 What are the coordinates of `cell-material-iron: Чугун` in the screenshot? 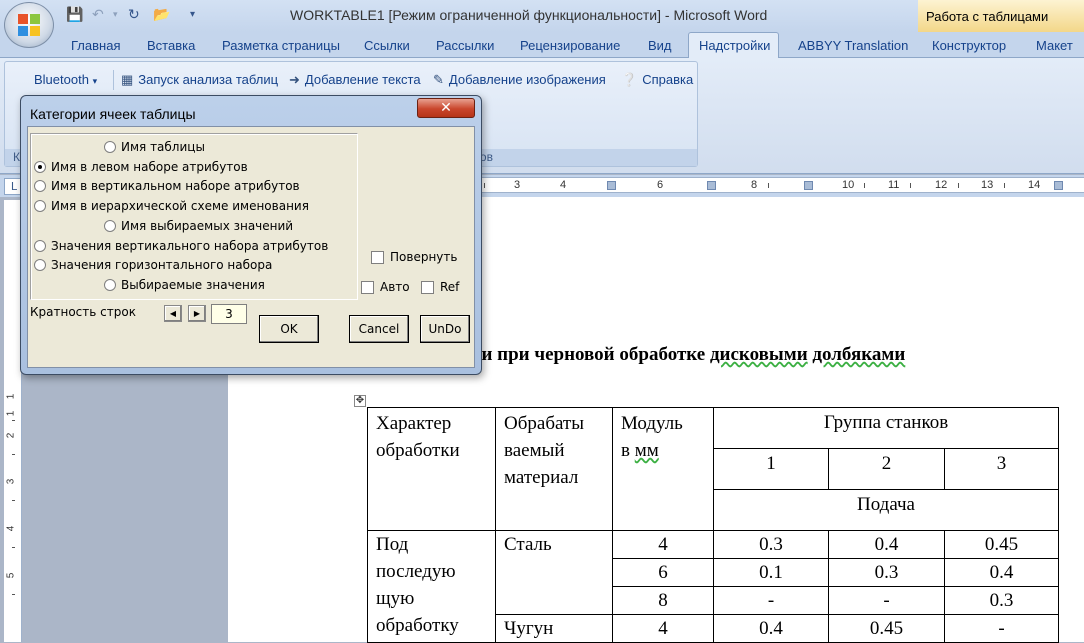 It's located at (554, 628).